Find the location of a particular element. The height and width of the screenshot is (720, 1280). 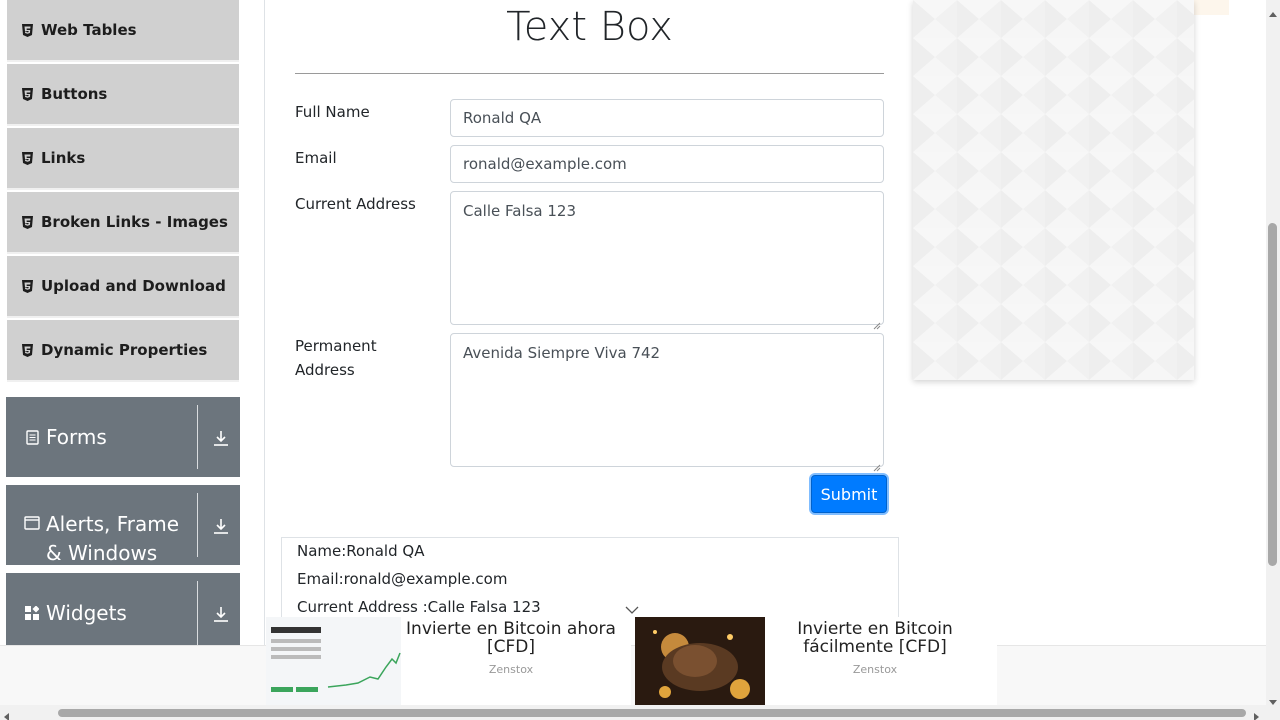

current-address-value: Calle Falsa 123 is located at coordinates (520, 211).